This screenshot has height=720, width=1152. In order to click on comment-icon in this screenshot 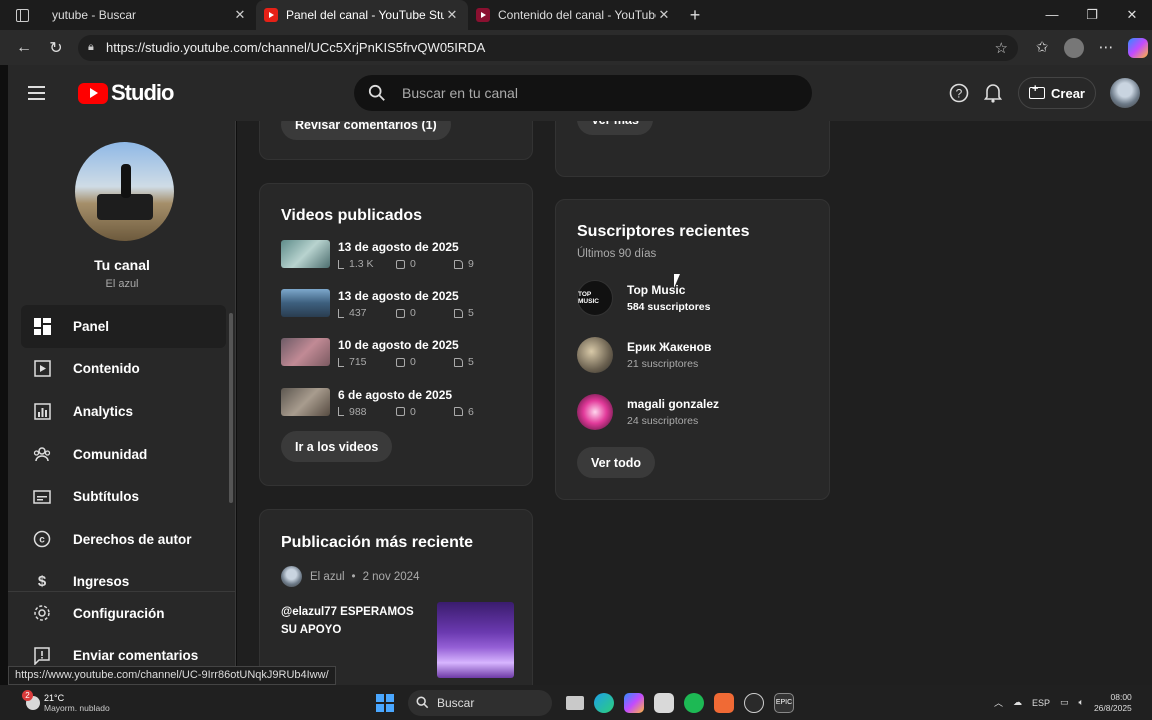, I will do `click(400, 264)`.